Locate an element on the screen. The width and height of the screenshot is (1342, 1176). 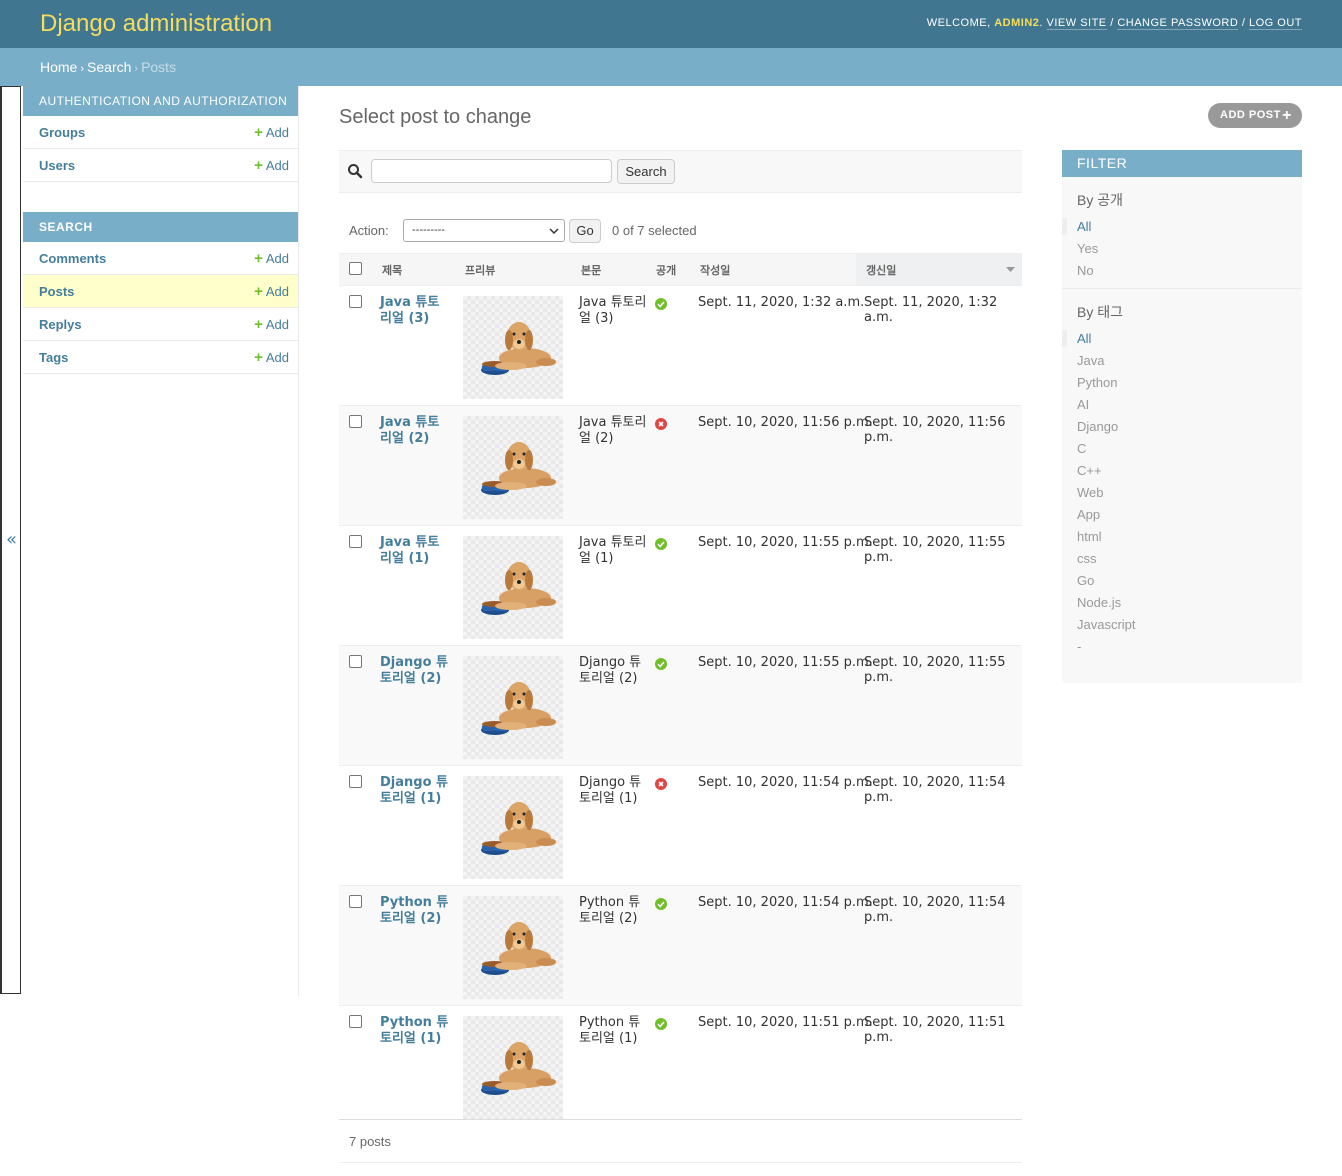
sidebar-item-label: Comments is located at coordinates (72, 258).